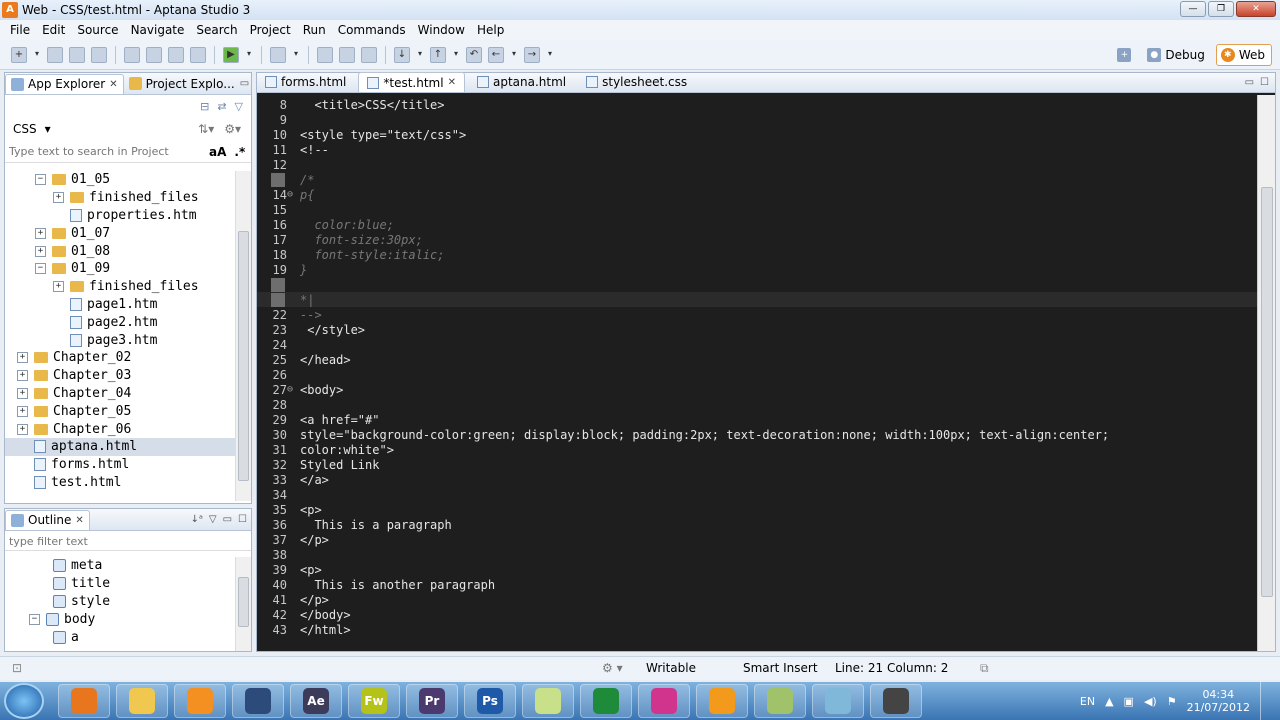 Image resolution: width=1280 pixels, height=720 pixels. I want to click on annotation-marker, so click(278, 284).